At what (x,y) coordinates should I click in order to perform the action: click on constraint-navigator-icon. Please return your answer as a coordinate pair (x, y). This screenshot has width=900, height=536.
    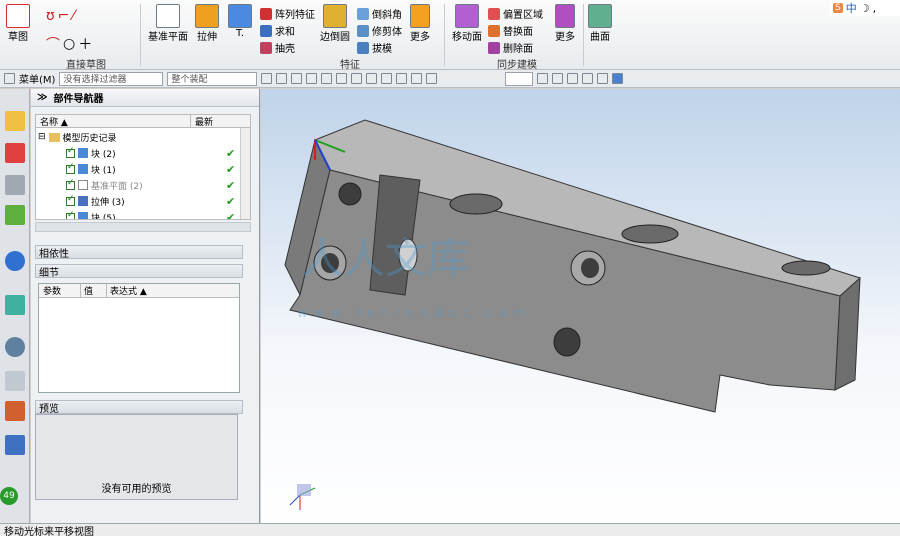
    Looking at the image, I should click on (15, 185).